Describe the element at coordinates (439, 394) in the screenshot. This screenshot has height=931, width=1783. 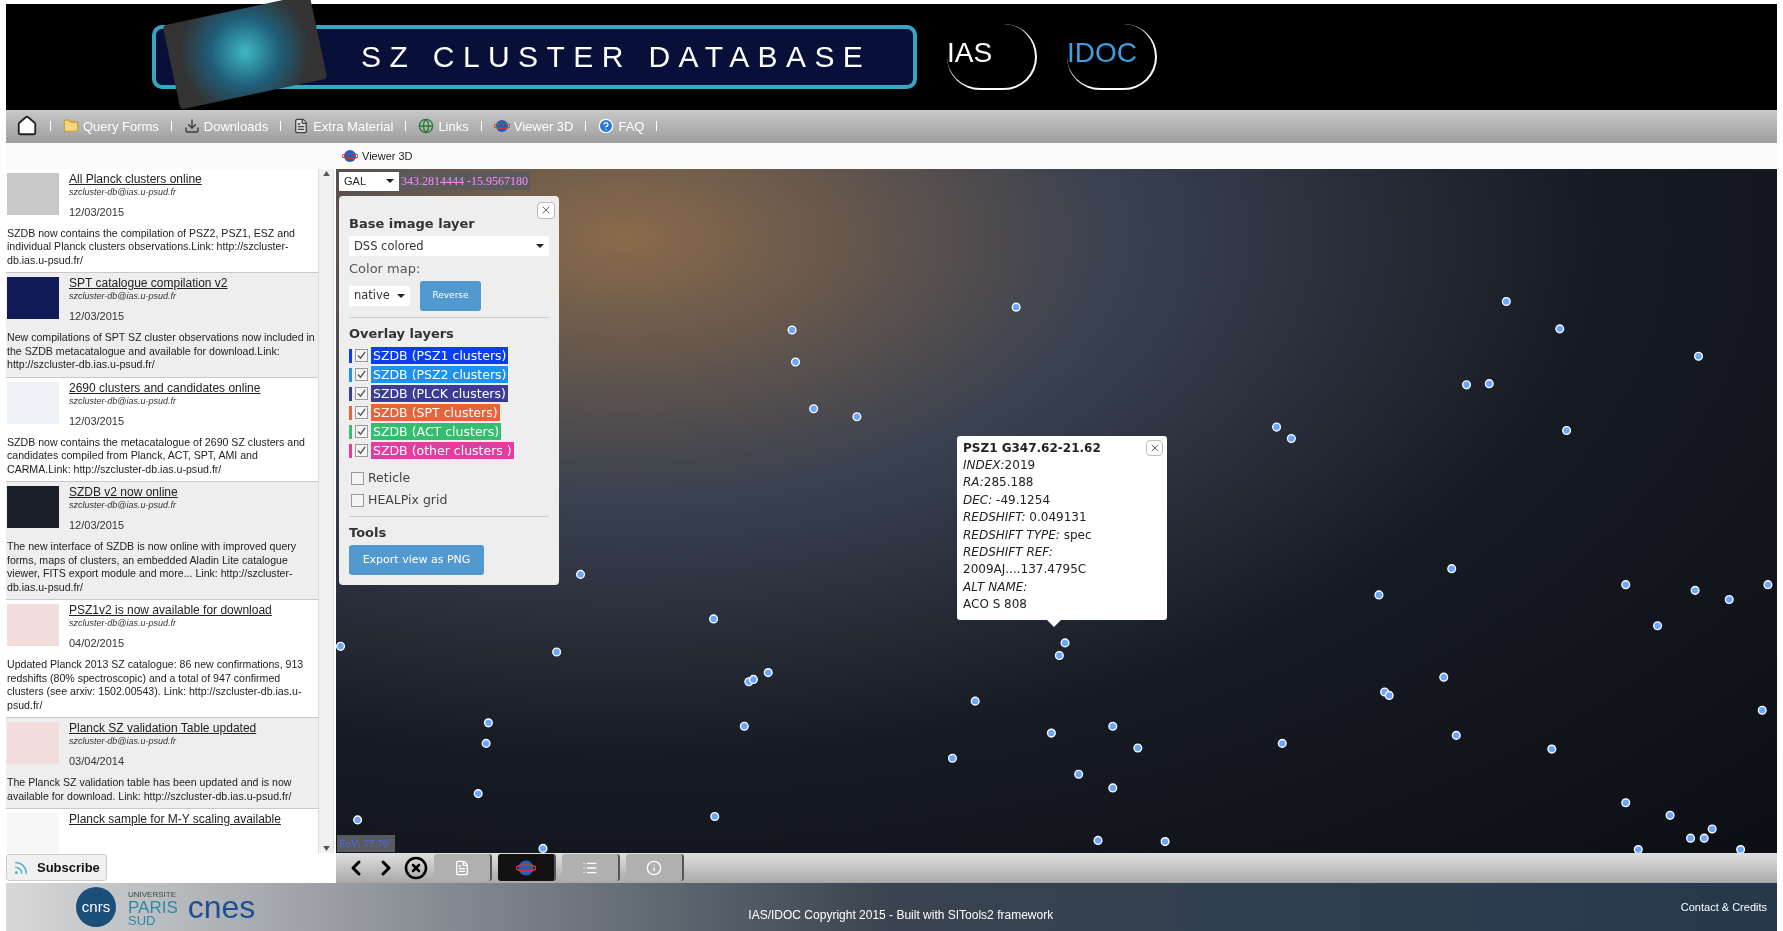
I see `overlay-layer-label: SZDB (PLCK clusters)` at that location.